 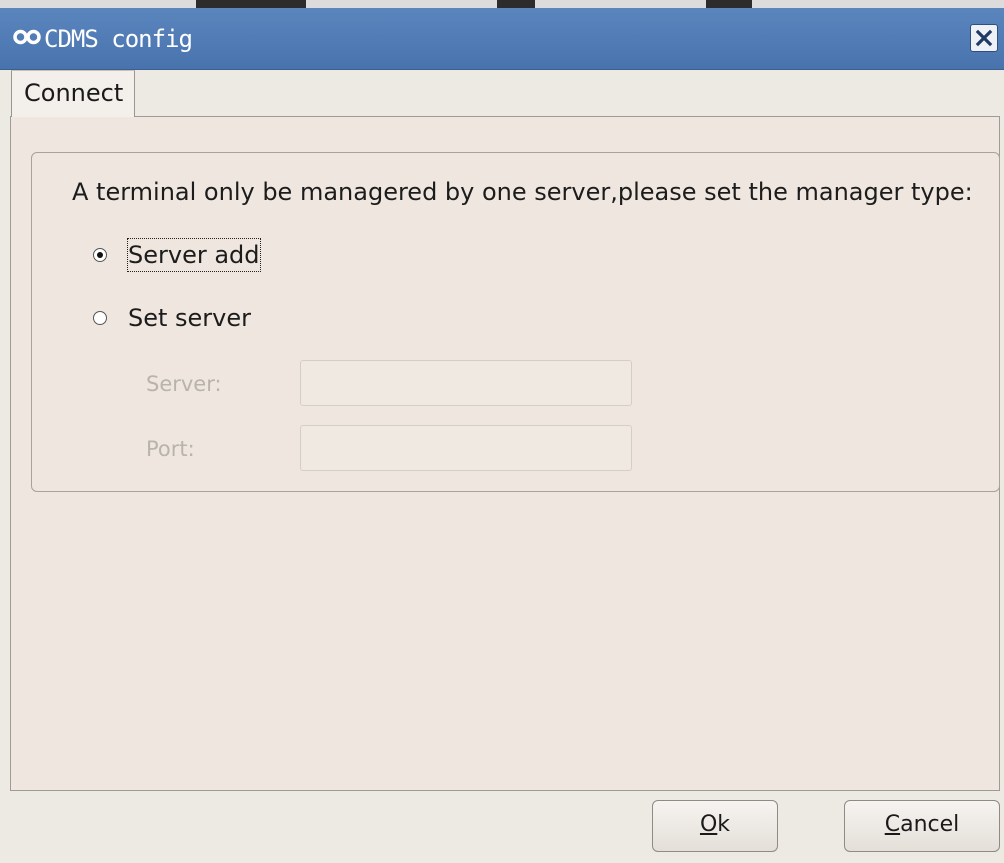 What do you see at coordinates (466, 383) in the screenshot?
I see `server-input` at bounding box center [466, 383].